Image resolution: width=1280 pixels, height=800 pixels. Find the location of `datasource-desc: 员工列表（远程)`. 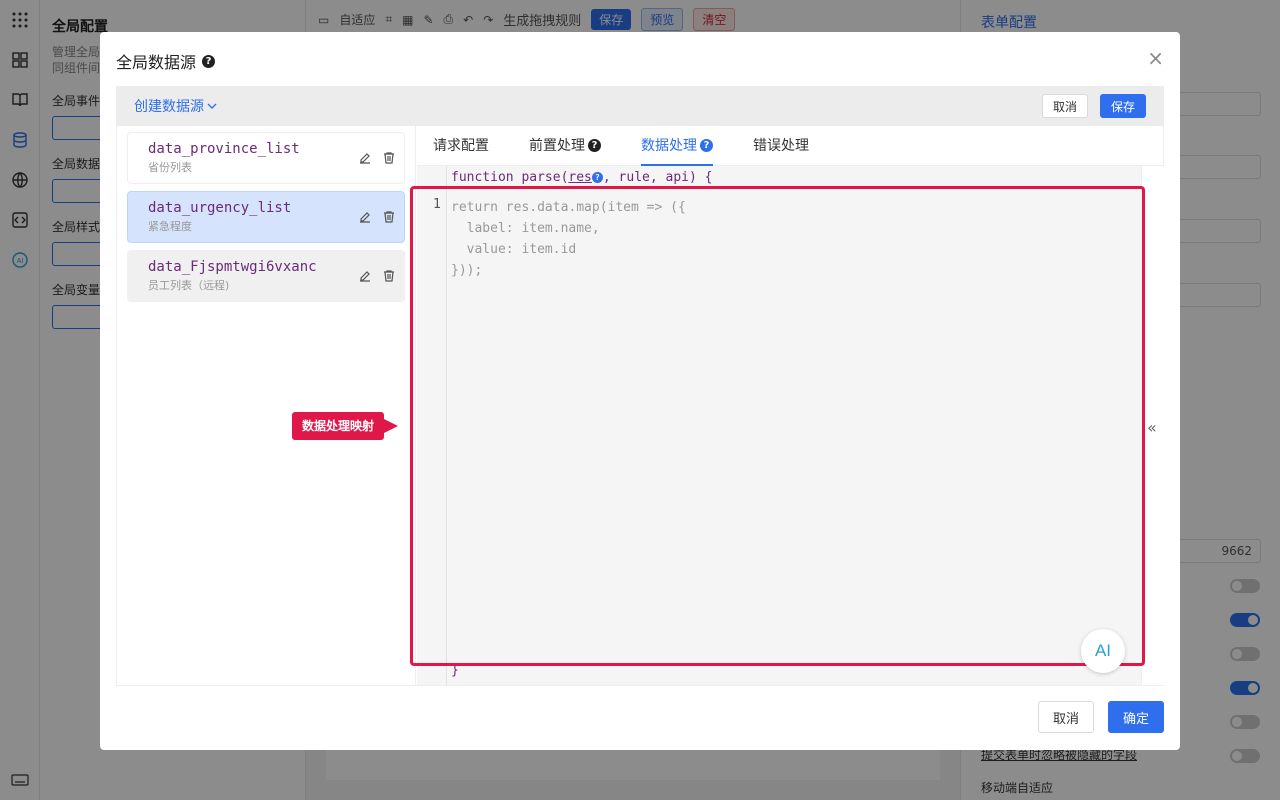

datasource-desc: 员工列表（远程) is located at coordinates (189, 285).